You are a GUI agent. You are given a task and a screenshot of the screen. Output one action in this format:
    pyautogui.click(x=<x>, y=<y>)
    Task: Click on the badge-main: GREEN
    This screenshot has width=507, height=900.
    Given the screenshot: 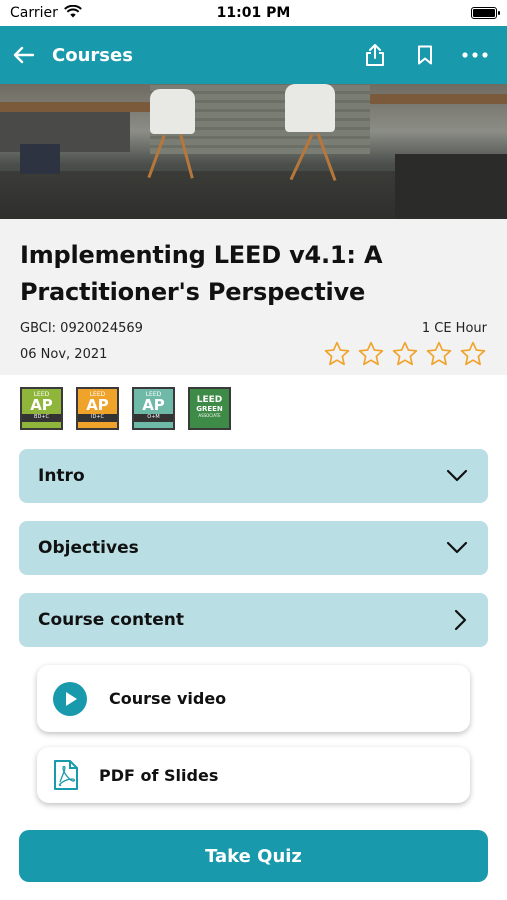 What is the action you would take?
    pyautogui.click(x=209, y=409)
    